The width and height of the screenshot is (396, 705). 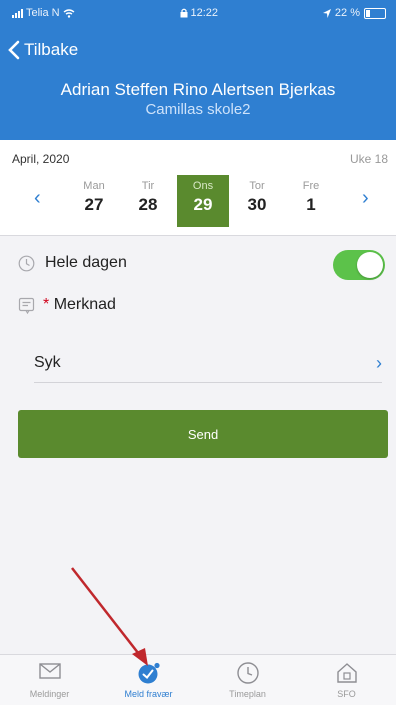 I want to click on day-date: 30, so click(x=257, y=204).